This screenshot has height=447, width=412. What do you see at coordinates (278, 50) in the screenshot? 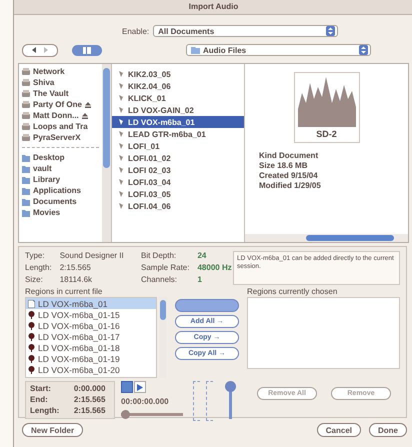
I see `location-dropdown: Audio Files` at bounding box center [278, 50].